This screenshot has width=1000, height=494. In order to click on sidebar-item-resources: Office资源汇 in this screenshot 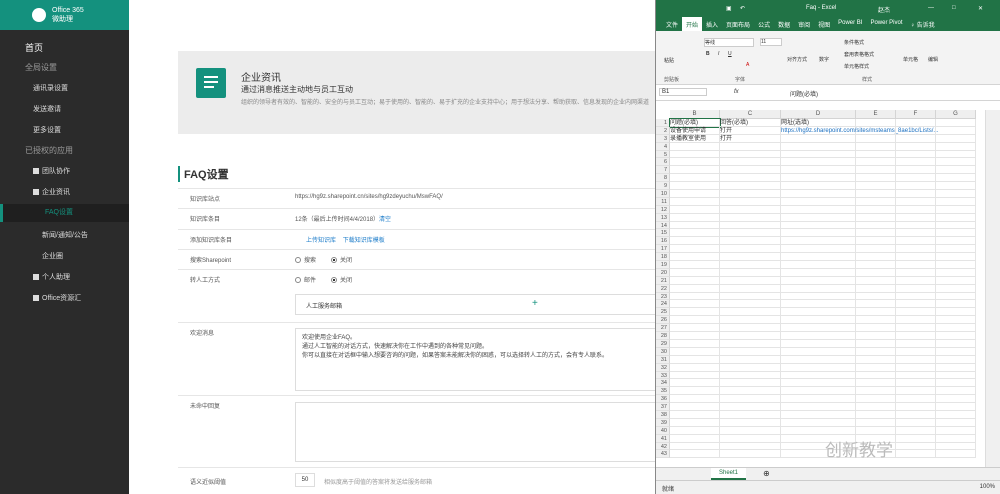, I will do `click(64, 298)`.